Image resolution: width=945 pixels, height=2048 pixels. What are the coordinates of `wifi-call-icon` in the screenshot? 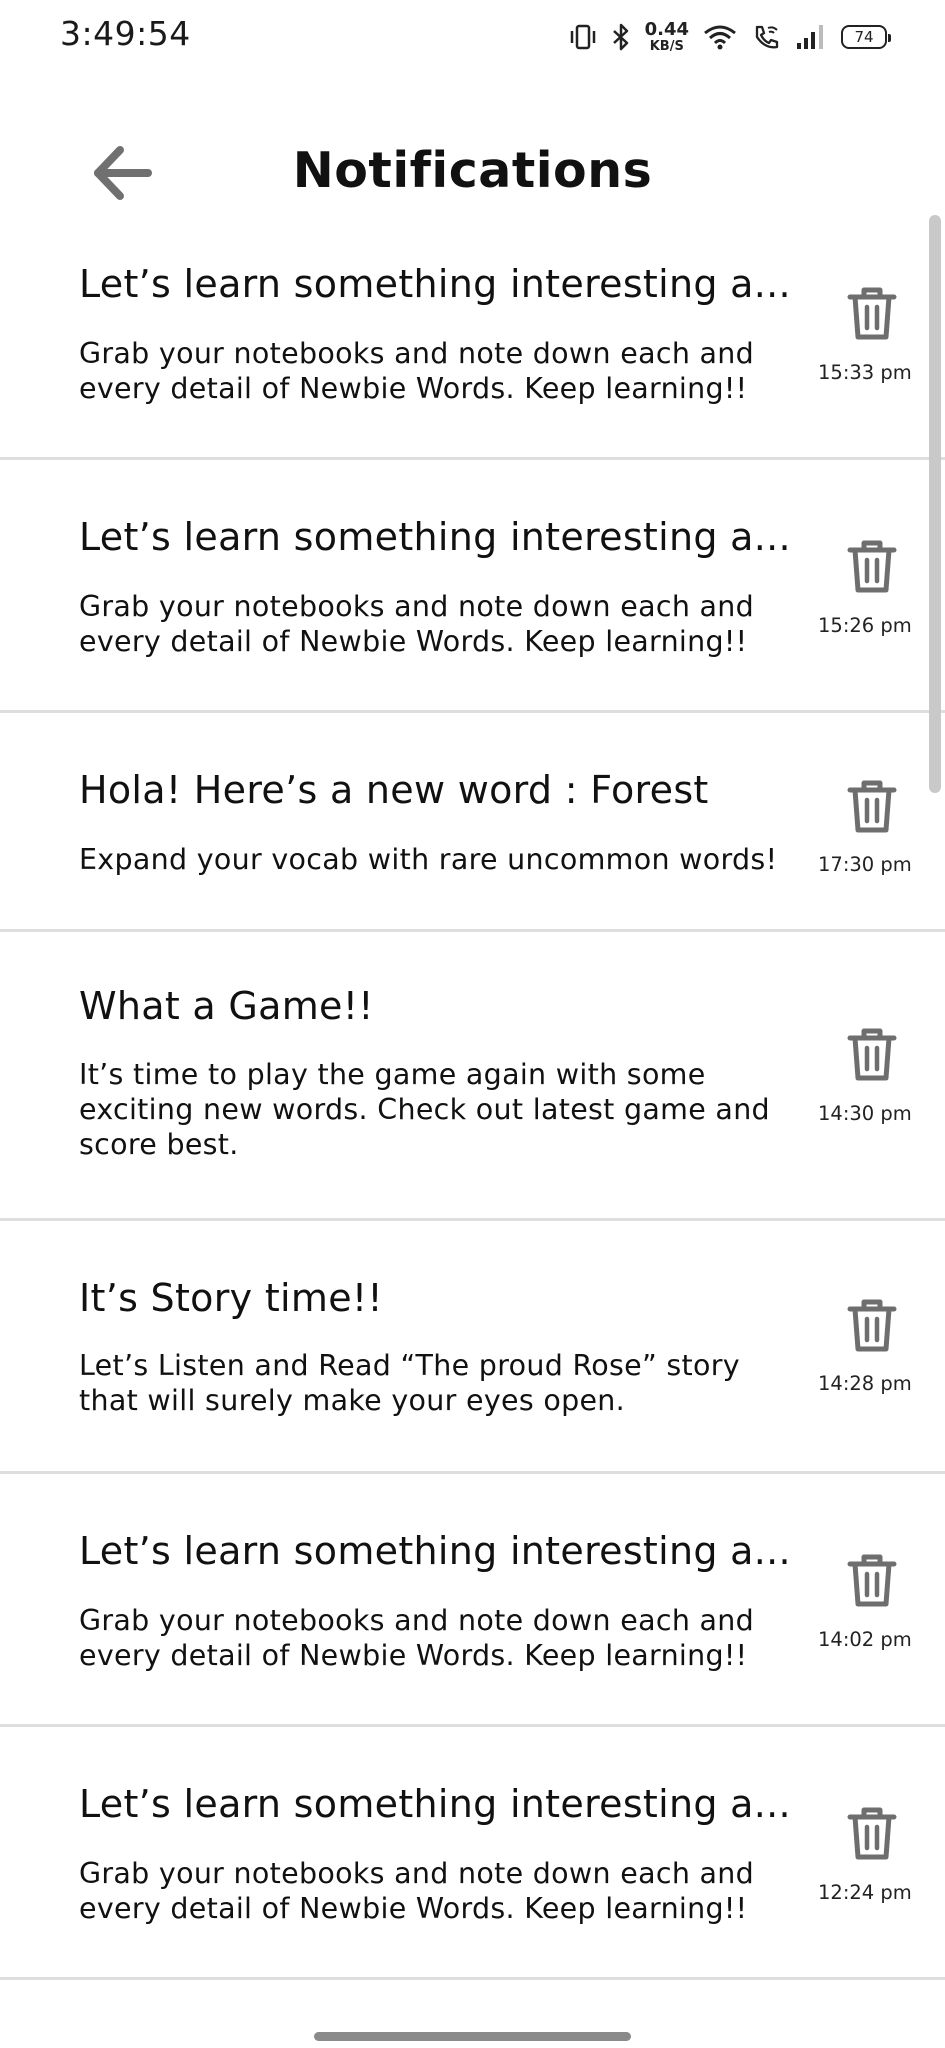 It's located at (766, 37).